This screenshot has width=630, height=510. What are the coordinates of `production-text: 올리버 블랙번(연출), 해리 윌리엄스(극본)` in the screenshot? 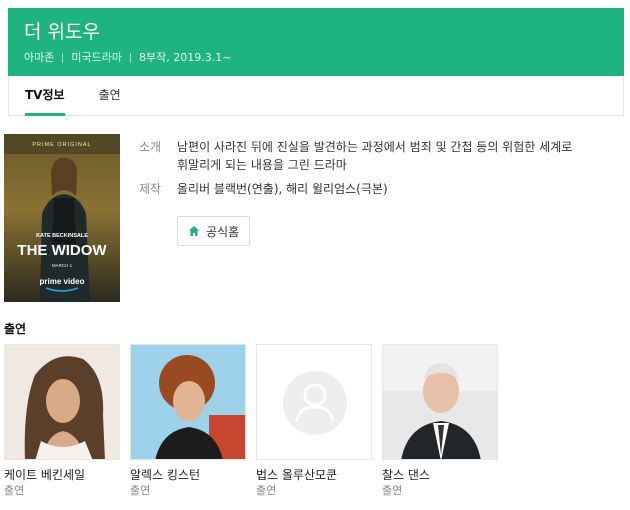 It's located at (282, 189).